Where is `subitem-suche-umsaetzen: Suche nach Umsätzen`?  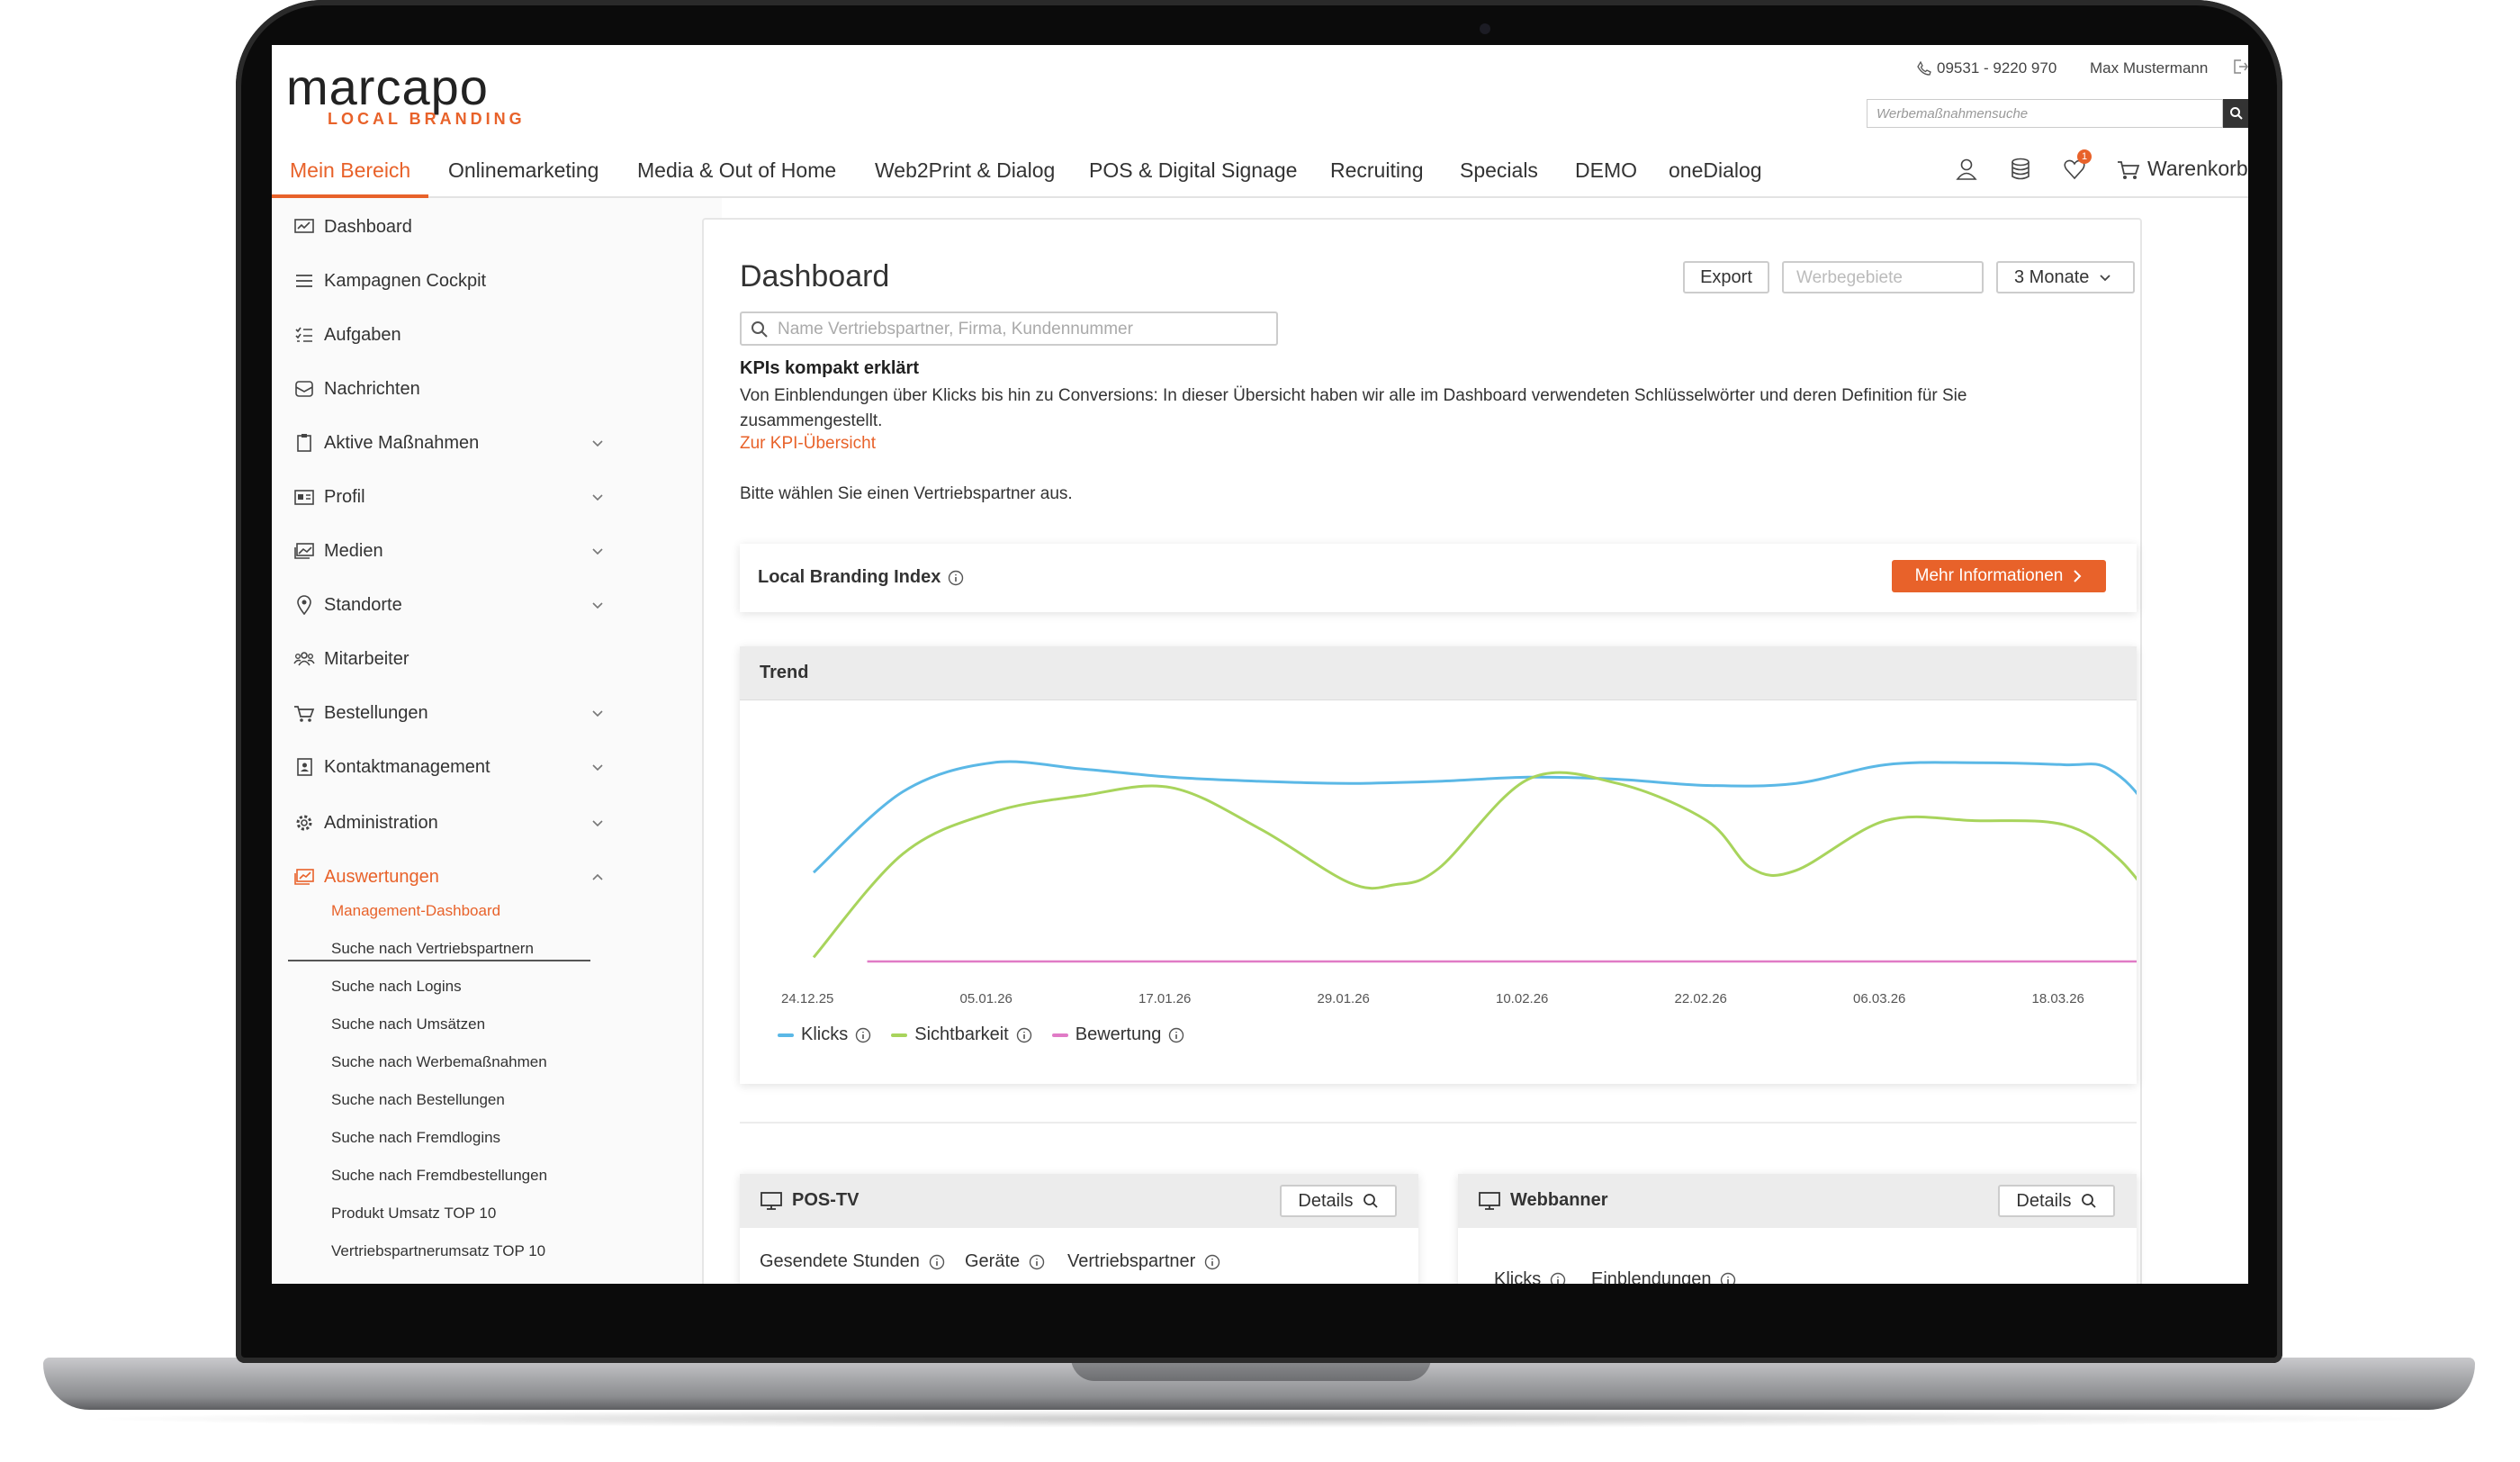
subitem-suche-umsaetzen: Suche nach Umsätzen is located at coordinates (408, 1024).